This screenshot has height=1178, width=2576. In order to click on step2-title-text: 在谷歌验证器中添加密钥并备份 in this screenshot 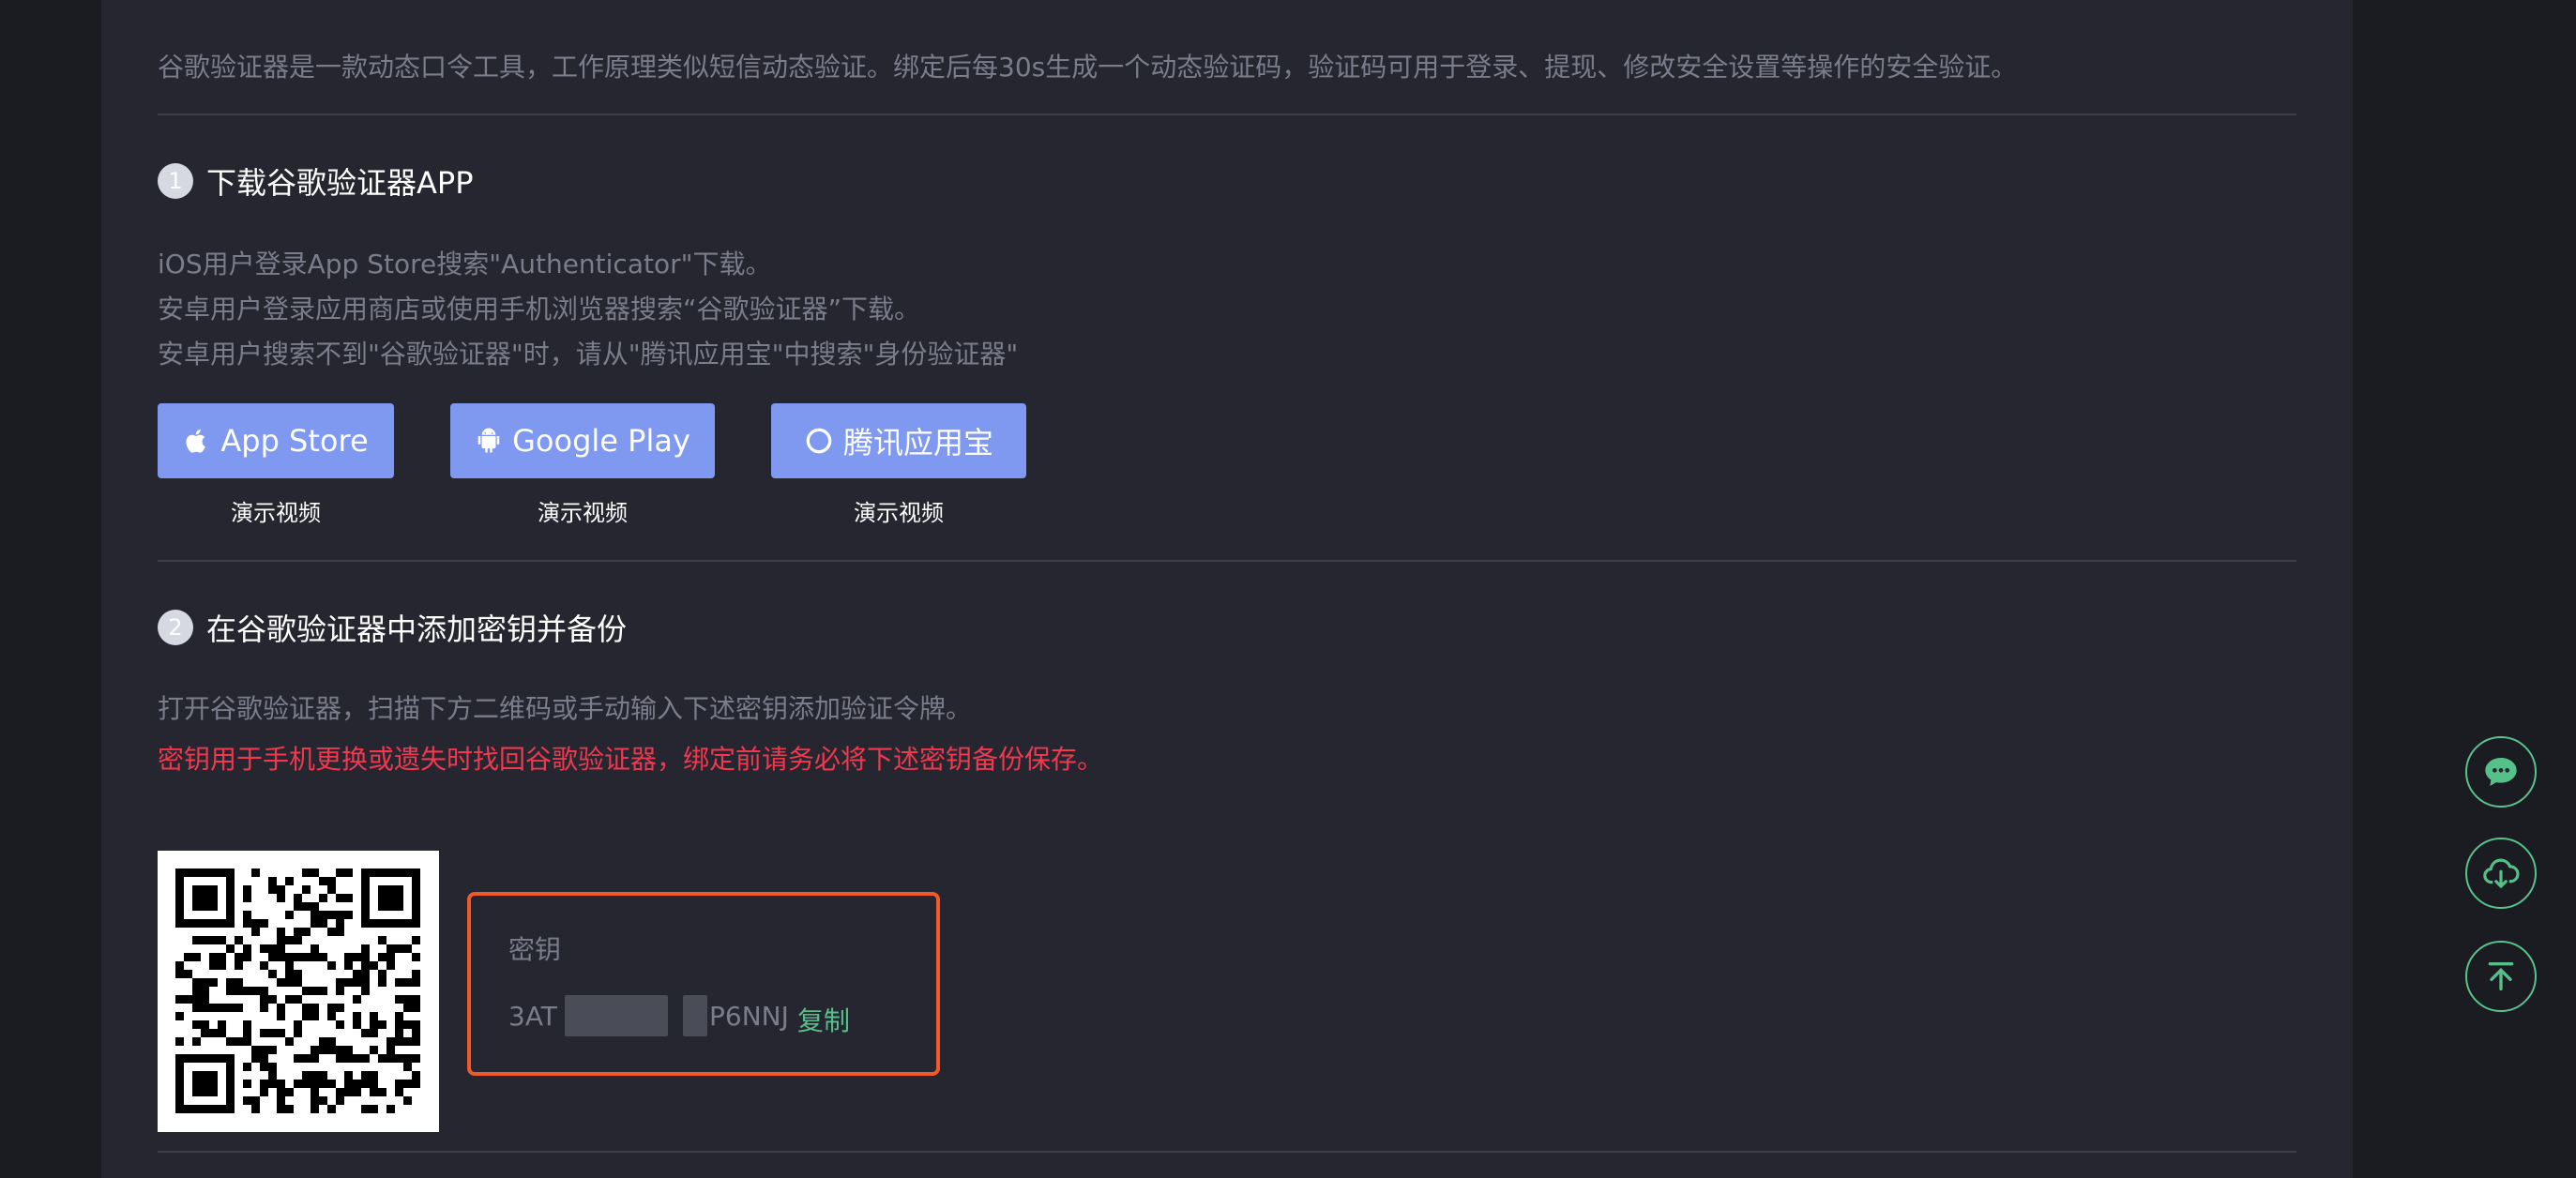, I will do `click(417, 629)`.